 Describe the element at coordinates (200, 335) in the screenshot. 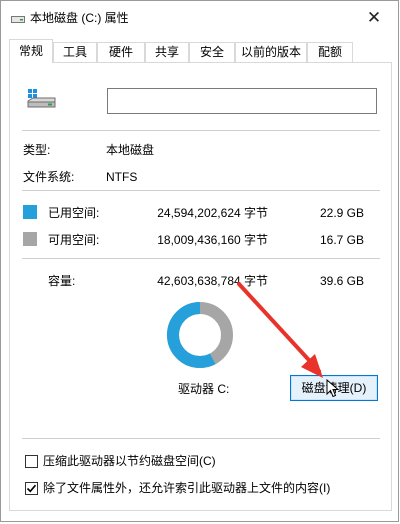

I see `disk-usage-donut` at that location.